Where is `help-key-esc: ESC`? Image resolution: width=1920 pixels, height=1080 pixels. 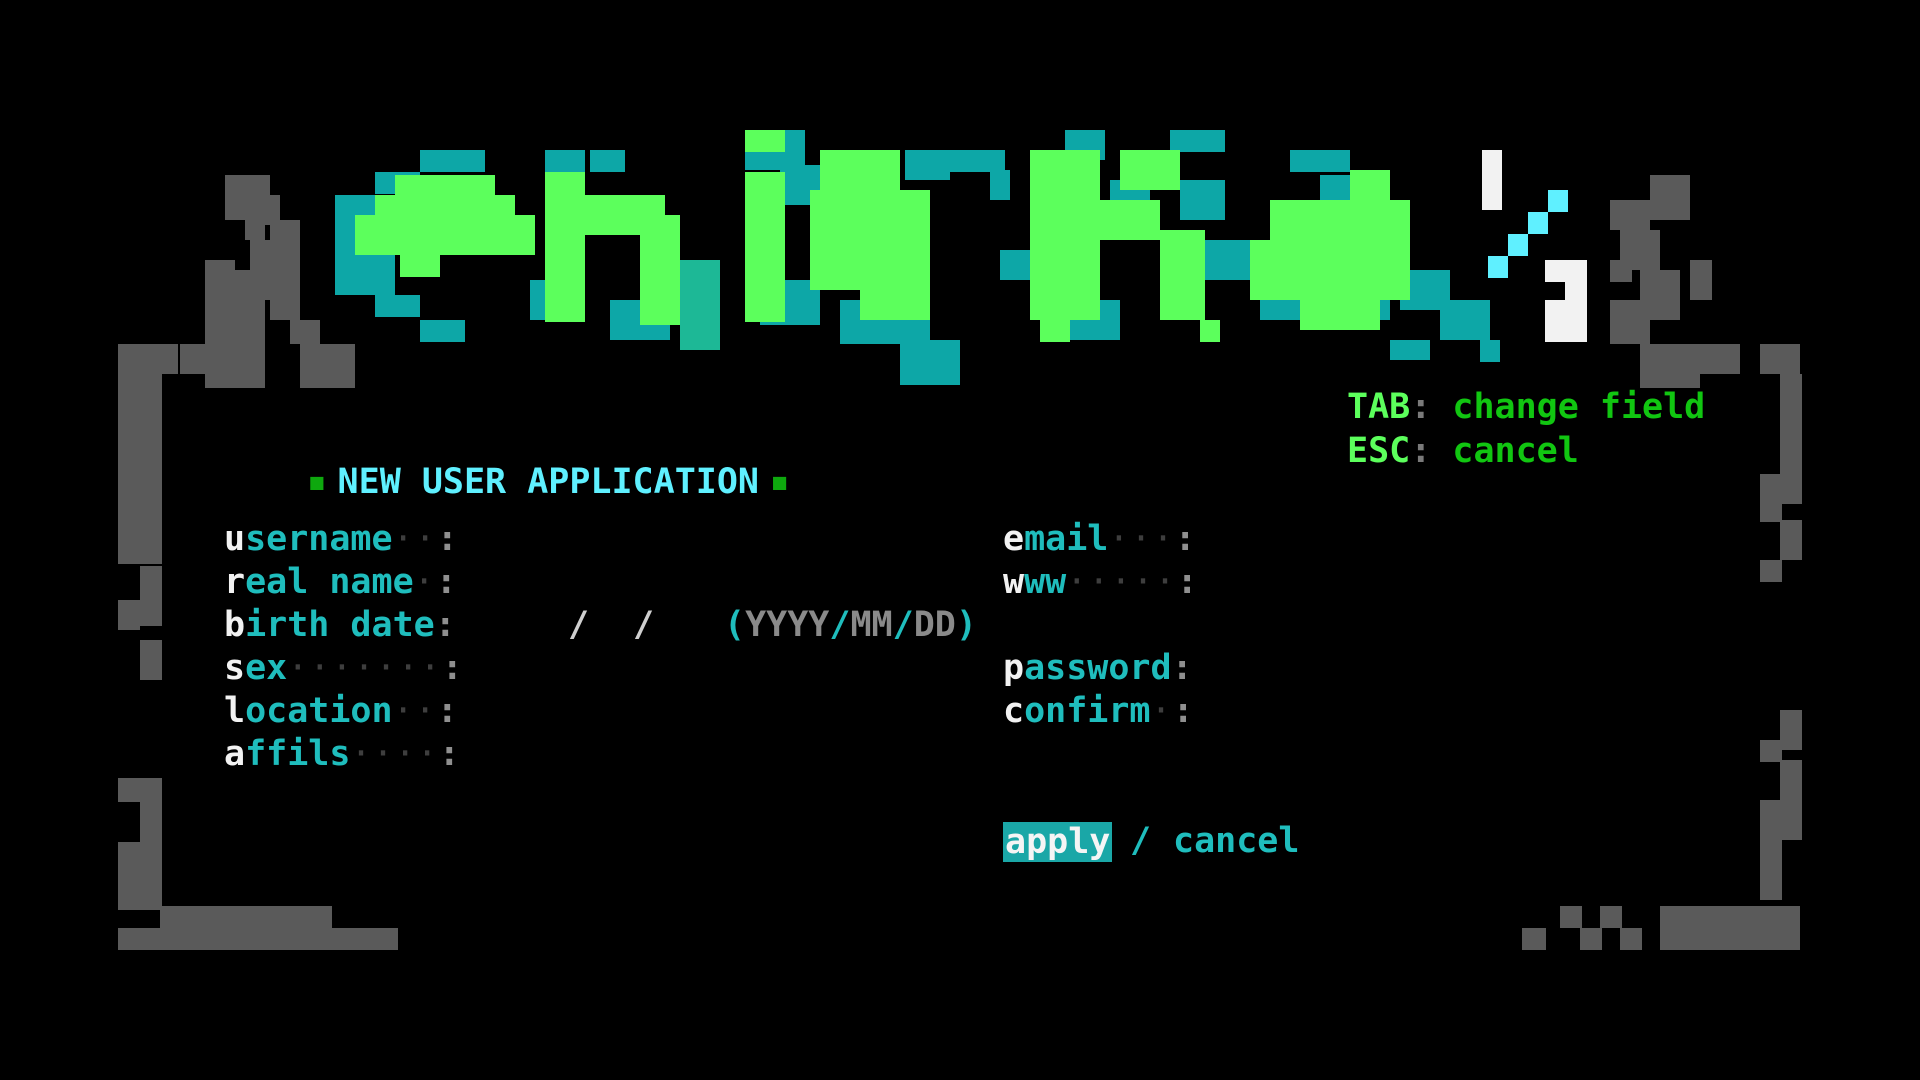 help-key-esc: ESC is located at coordinates (1379, 451).